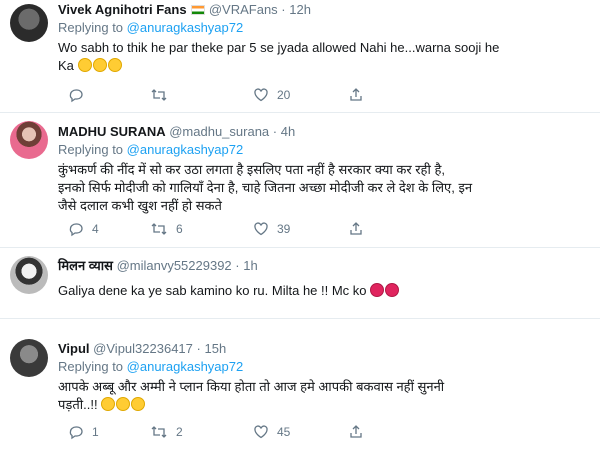  Describe the element at coordinates (288, 131) in the screenshot. I see `tweet-time: 4h` at that location.